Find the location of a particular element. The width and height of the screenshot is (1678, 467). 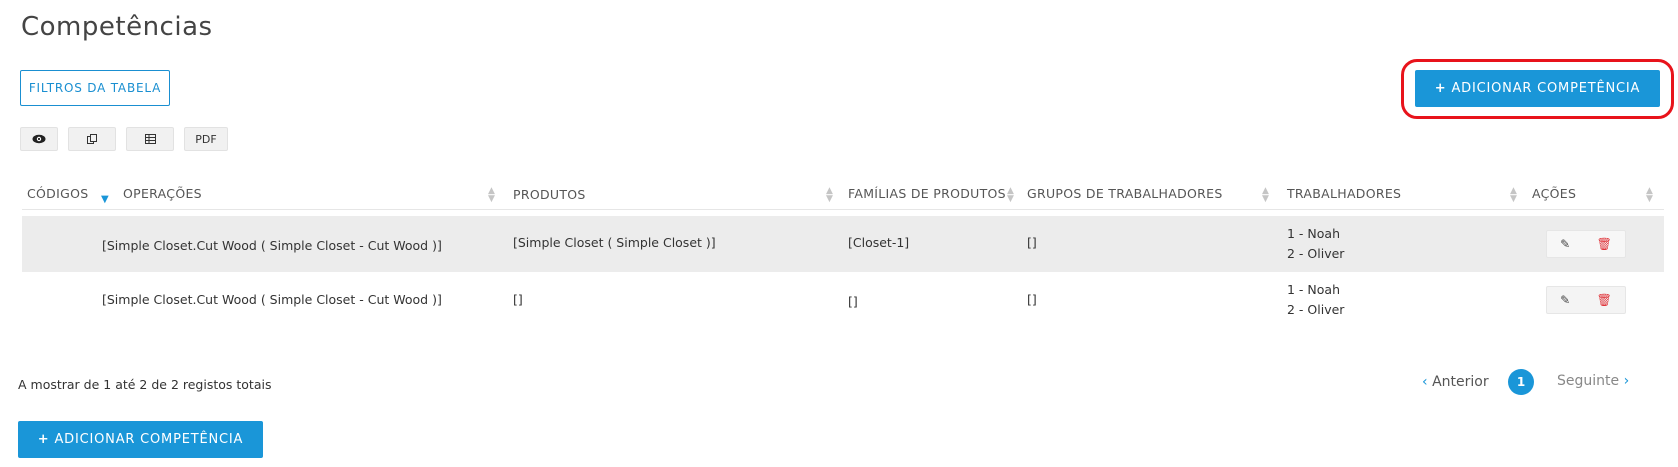

header-workers: TRABALHADORES is located at coordinates (1344, 193).